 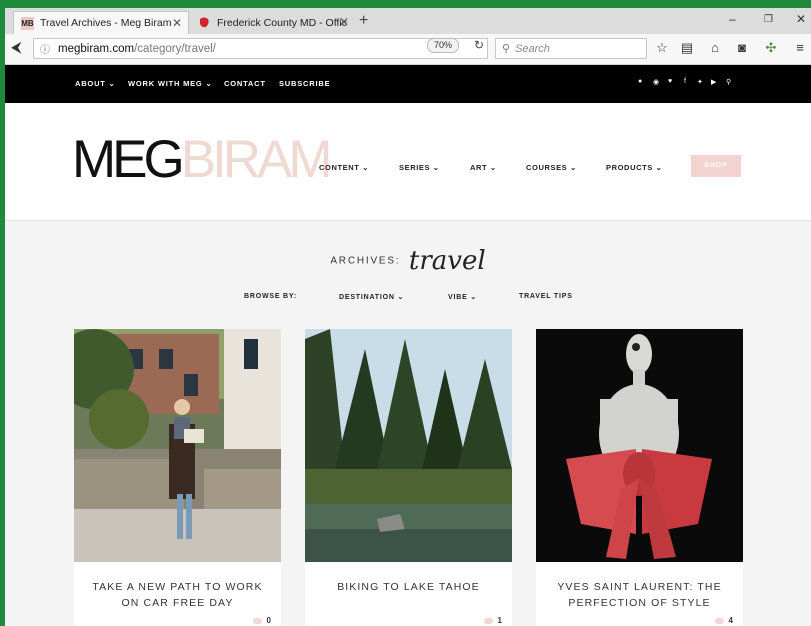 What do you see at coordinates (177, 595) in the screenshot?
I see `post-title: TAKE A NEW PATH TO WORK ON CAR FREE DAY` at bounding box center [177, 595].